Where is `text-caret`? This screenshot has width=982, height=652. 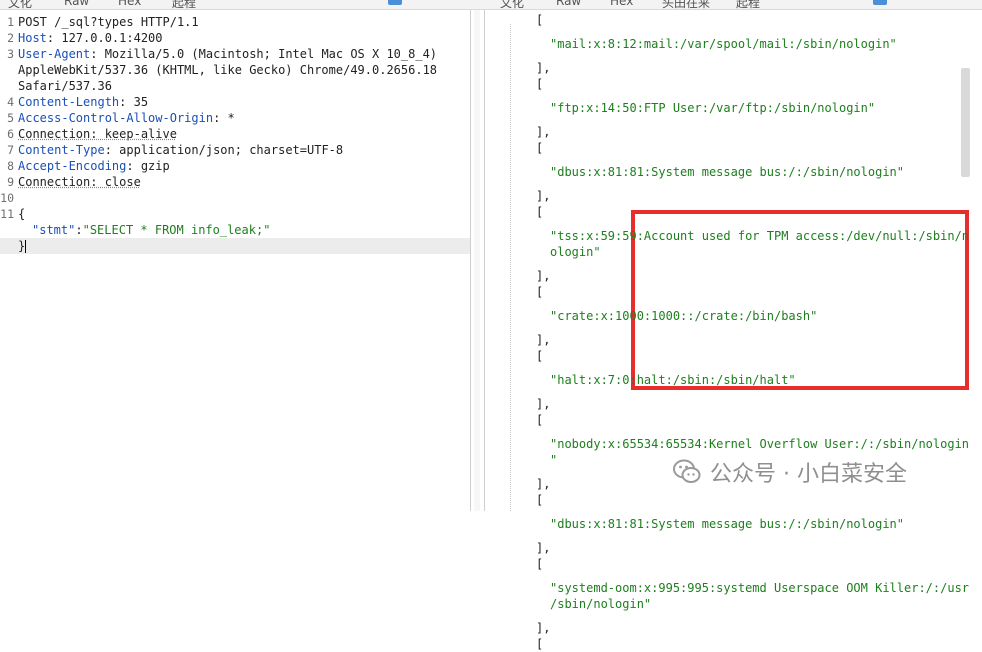
text-caret is located at coordinates (26, 246).